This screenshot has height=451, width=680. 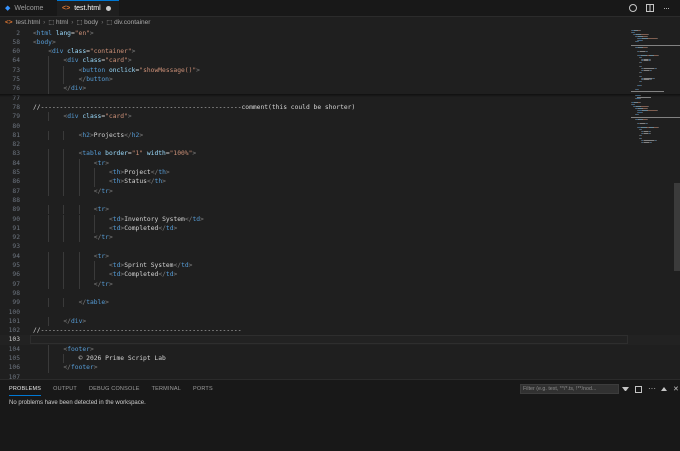 What do you see at coordinates (340, 116) in the screenshot?
I see `code-line: 79 <div class="card">` at bounding box center [340, 116].